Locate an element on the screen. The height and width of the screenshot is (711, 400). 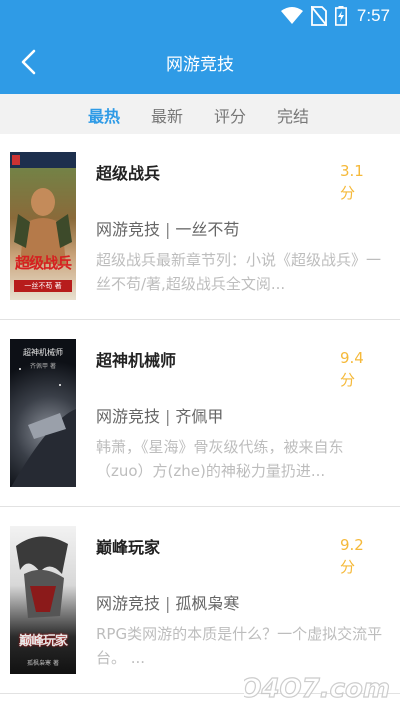
app-header: 7:57 网游竞技 is located at coordinates (200, 47).